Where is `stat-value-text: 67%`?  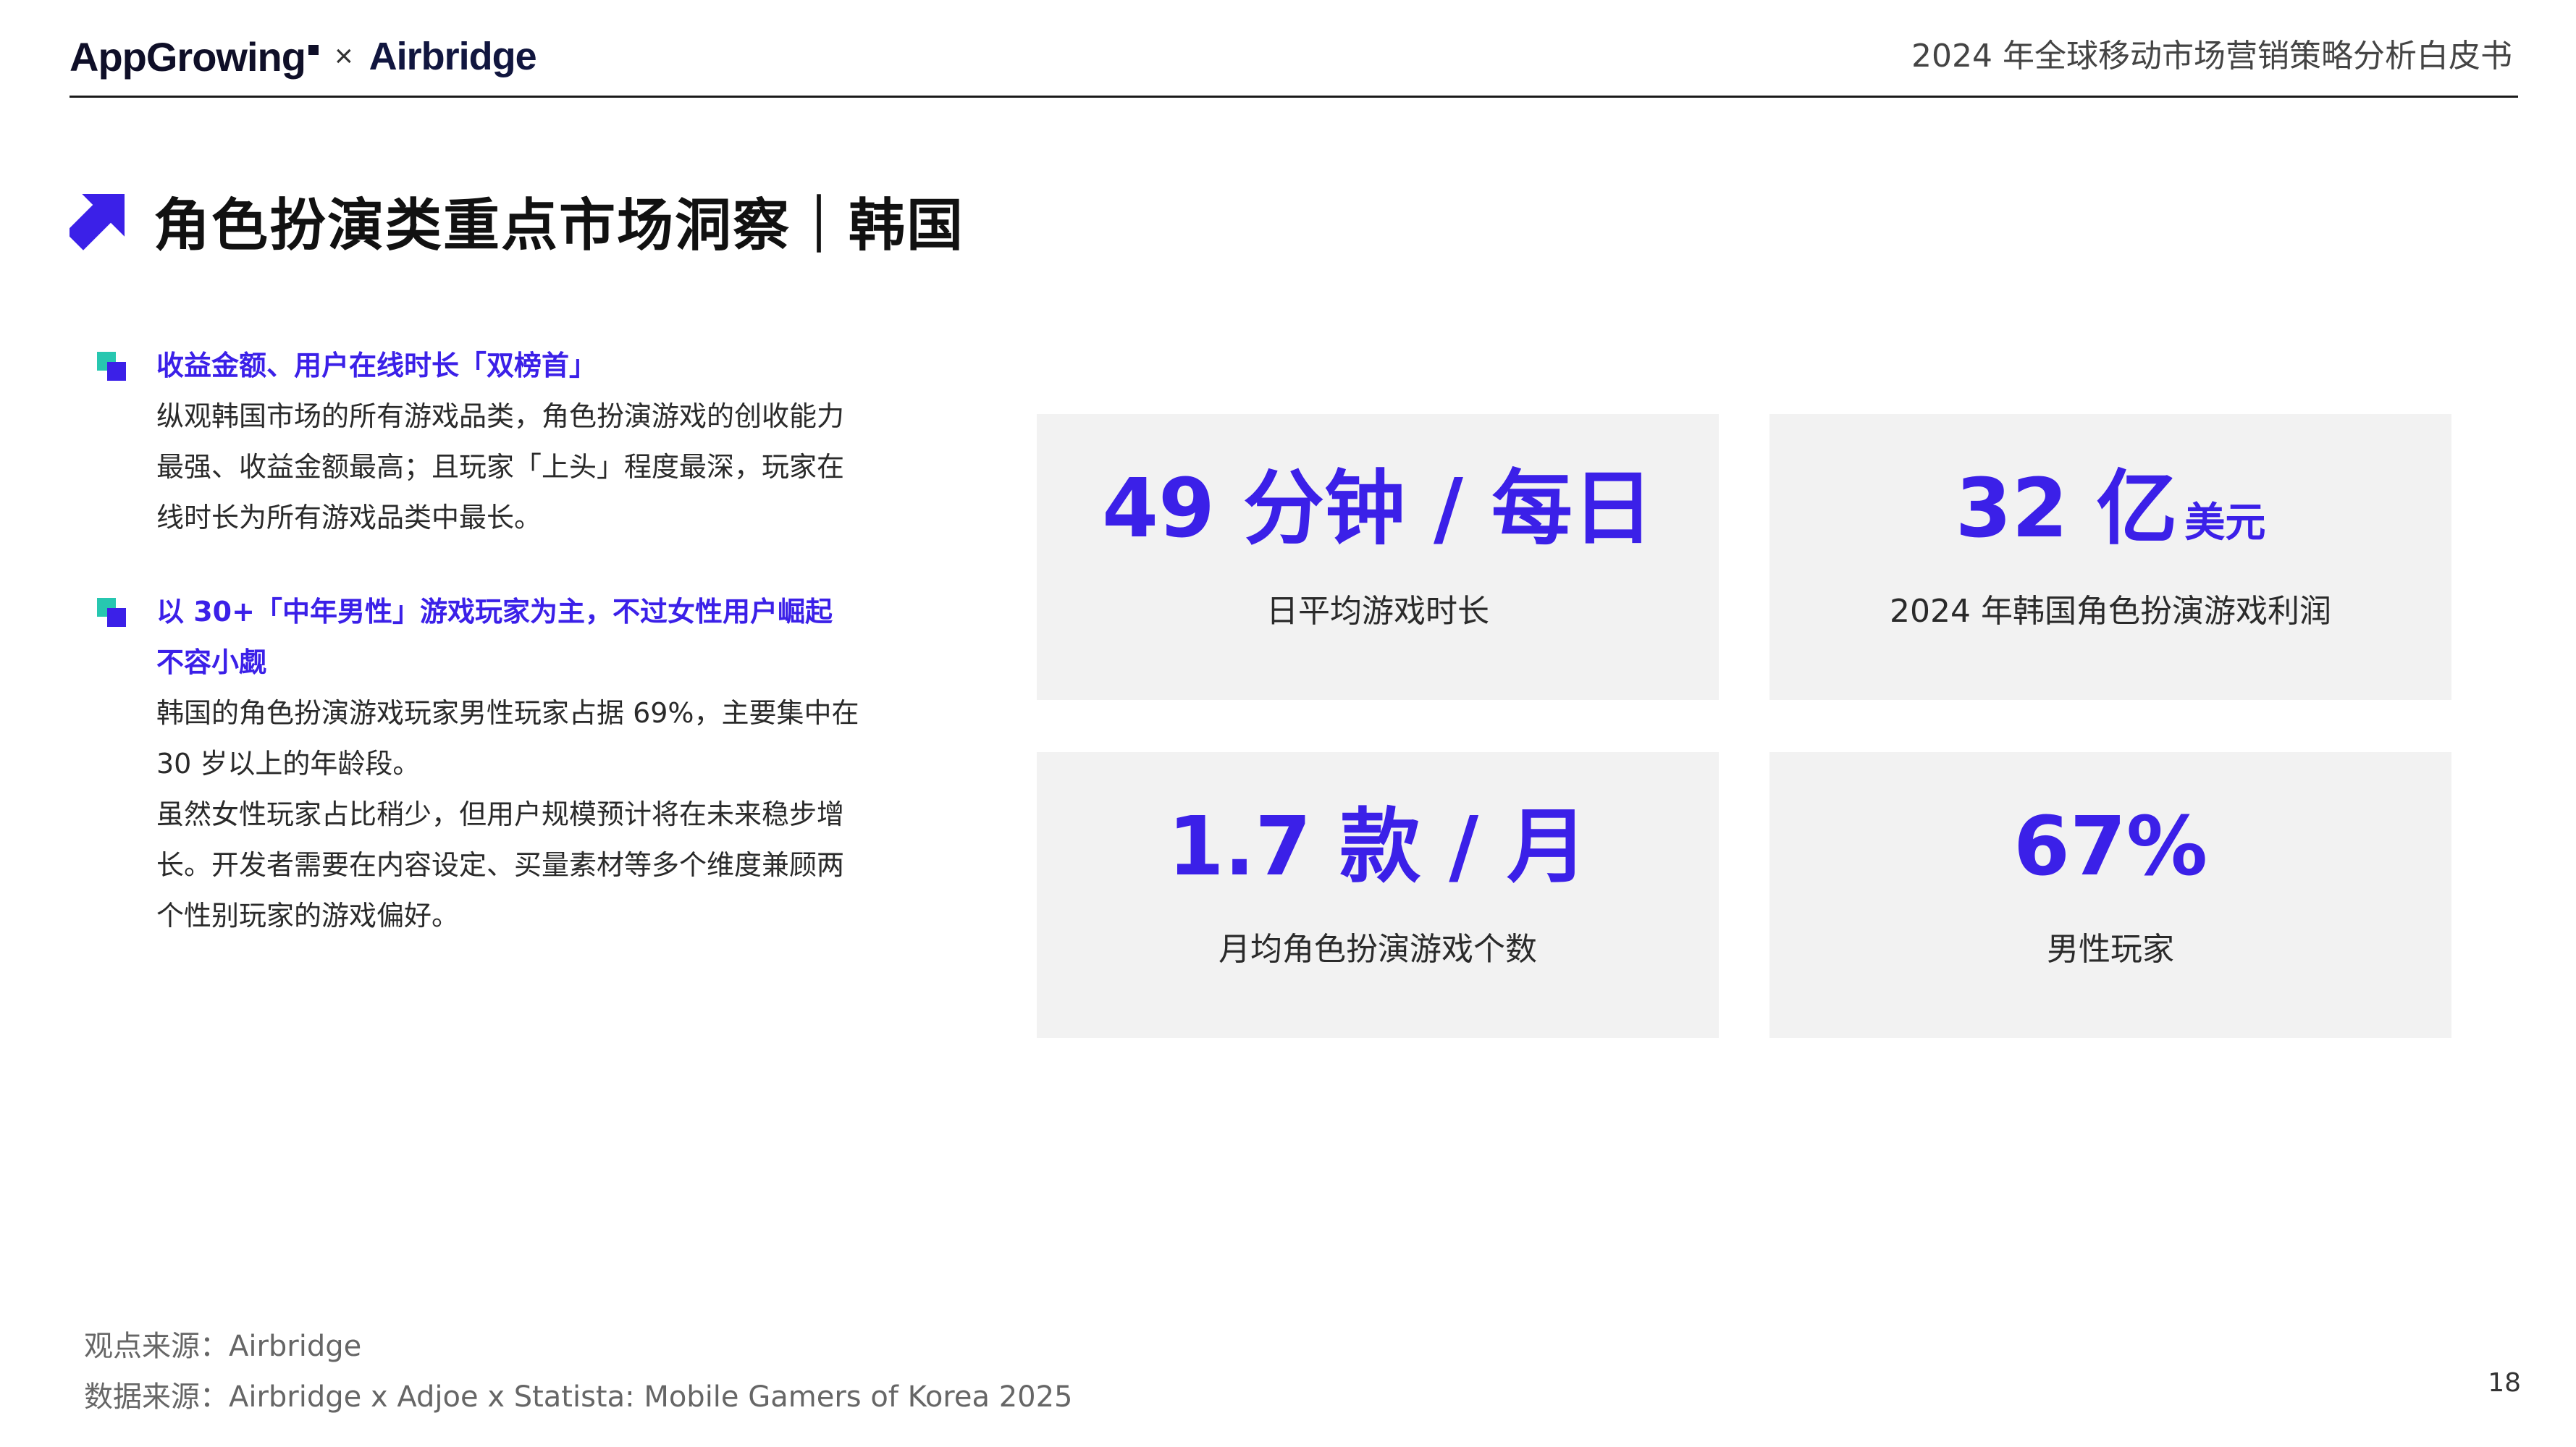
stat-value-text: 67% is located at coordinates (2110, 847).